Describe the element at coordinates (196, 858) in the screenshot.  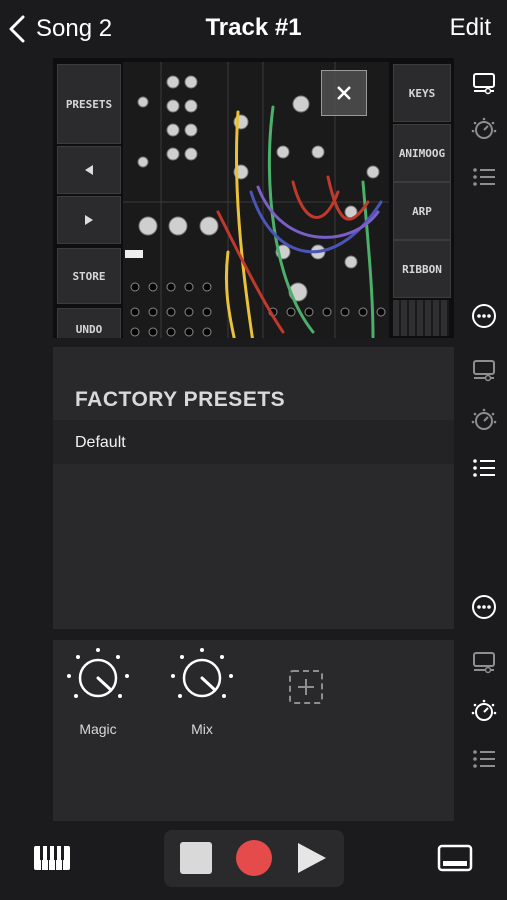
I see `stop-button` at that location.